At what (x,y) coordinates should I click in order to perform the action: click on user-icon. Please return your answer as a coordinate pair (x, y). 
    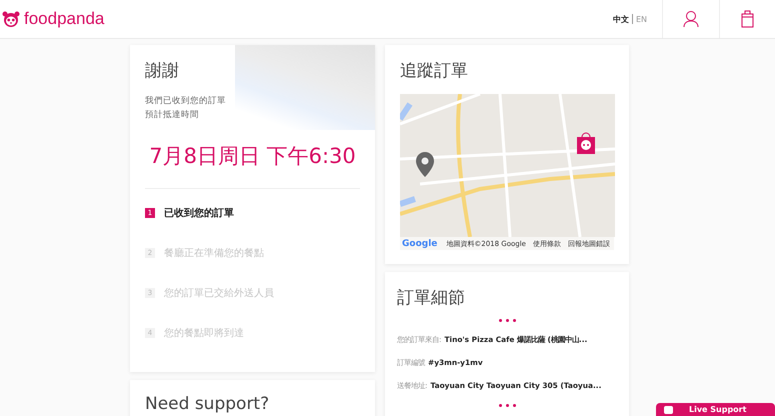
    Looking at the image, I should click on (691, 19).